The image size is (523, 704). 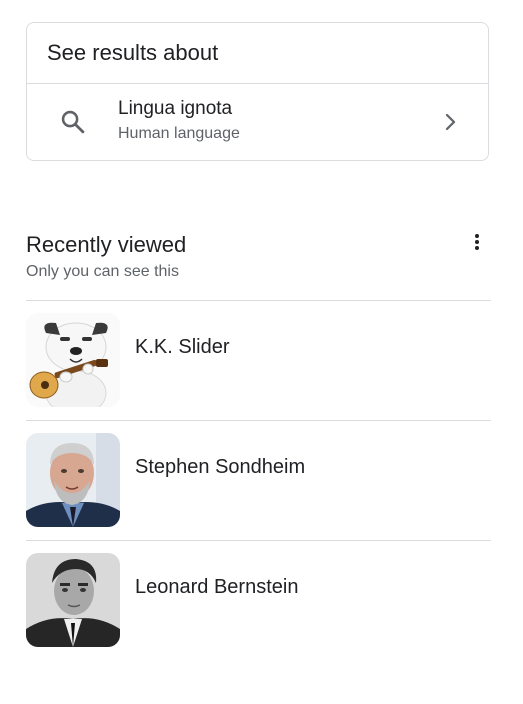 I want to click on list-item-name: K.K. Slider, so click(x=182, y=347).